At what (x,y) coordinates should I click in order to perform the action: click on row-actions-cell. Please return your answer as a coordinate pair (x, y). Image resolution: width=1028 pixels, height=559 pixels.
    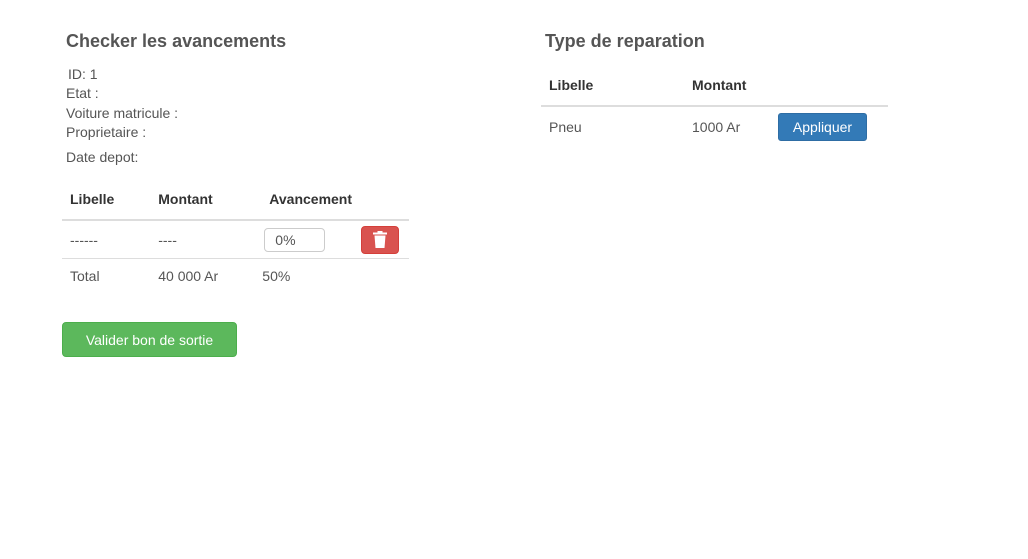
    Looking at the image, I should click on (384, 239).